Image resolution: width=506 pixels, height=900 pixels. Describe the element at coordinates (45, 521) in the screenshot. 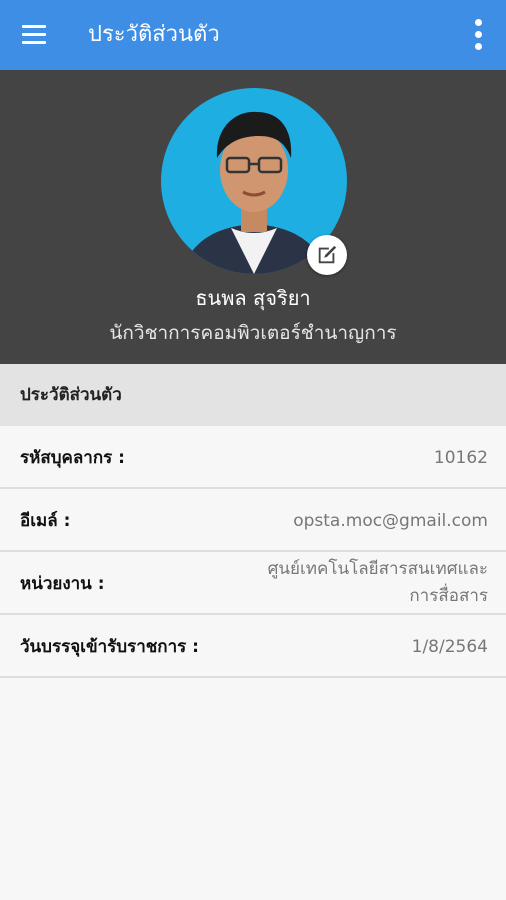

I see `email-label: อีเมล์ :` at that location.